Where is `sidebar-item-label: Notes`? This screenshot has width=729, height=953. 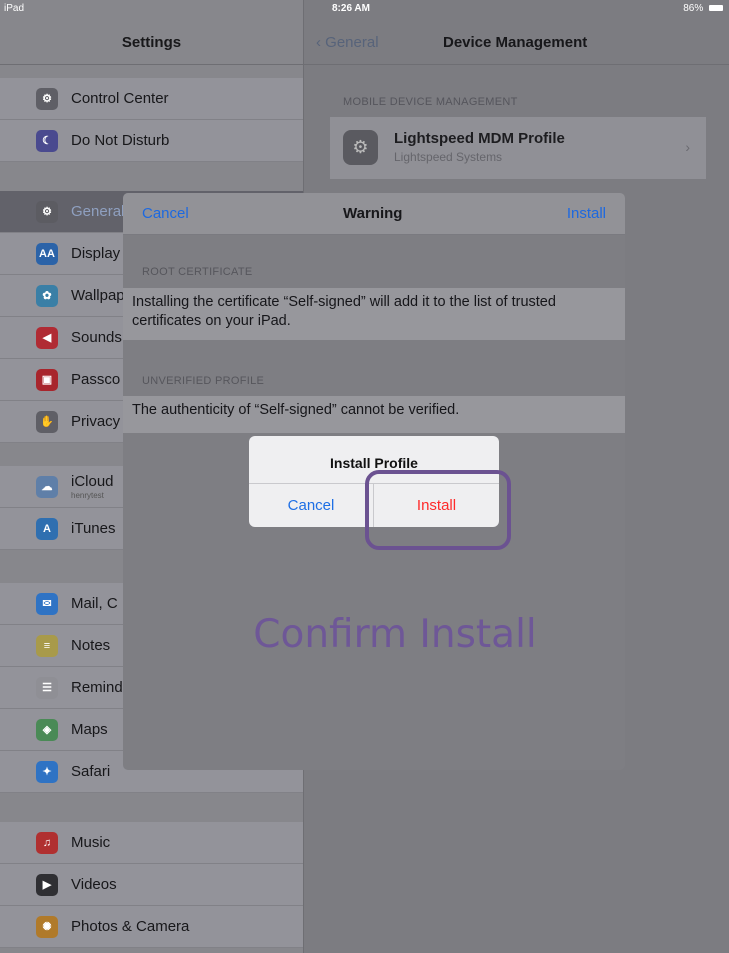 sidebar-item-label: Notes is located at coordinates (91, 645).